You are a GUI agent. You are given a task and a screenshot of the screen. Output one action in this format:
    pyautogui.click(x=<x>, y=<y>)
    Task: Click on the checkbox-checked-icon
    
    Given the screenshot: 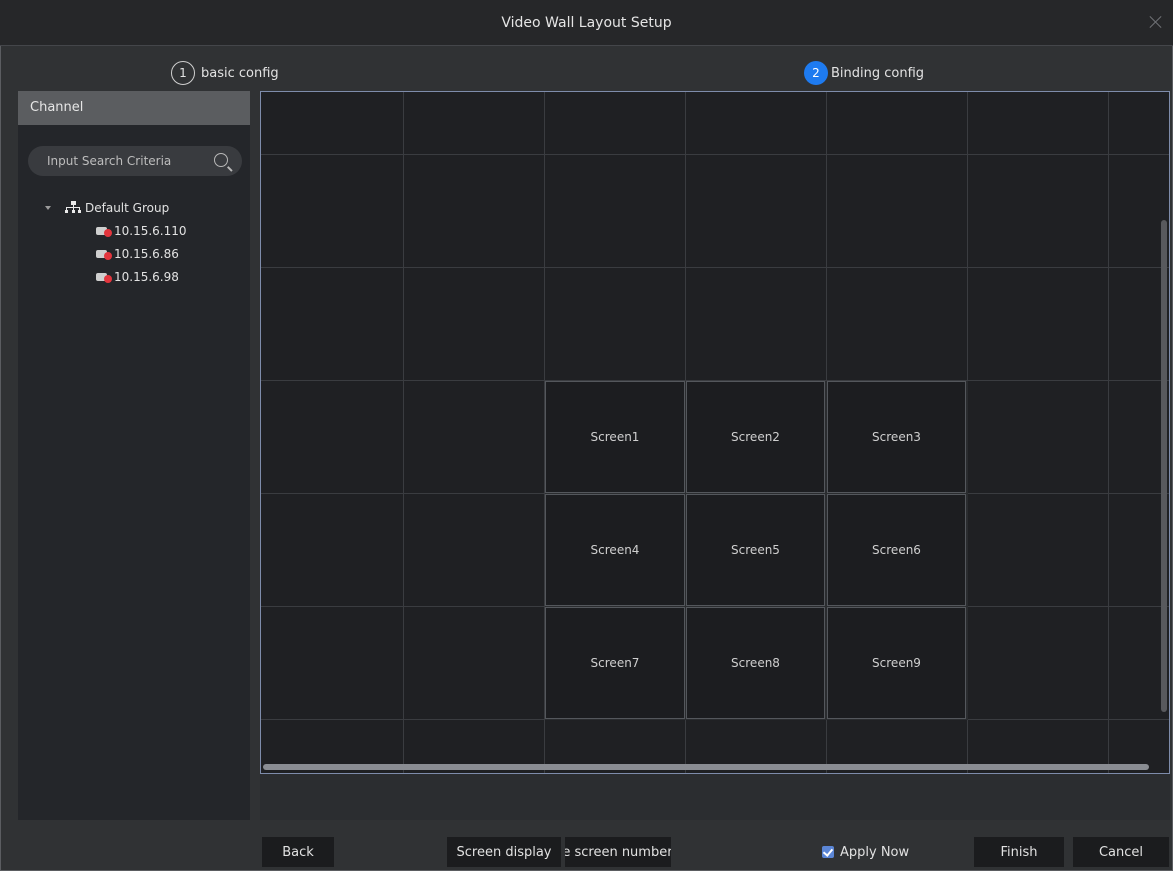 What is the action you would take?
    pyautogui.click(x=828, y=852)
    